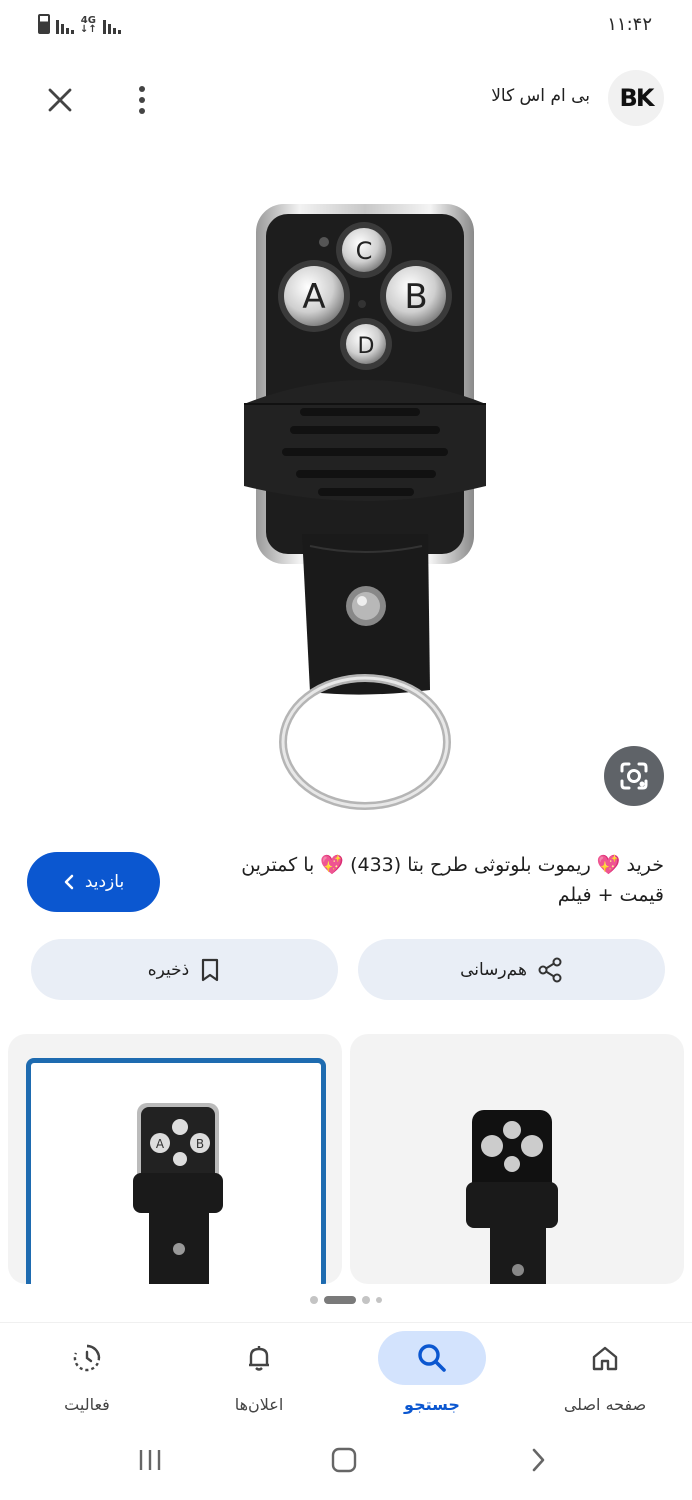 This screenshot has height=1500, width=692. I want to click on save-button: ذخیره, so click(184, 969).